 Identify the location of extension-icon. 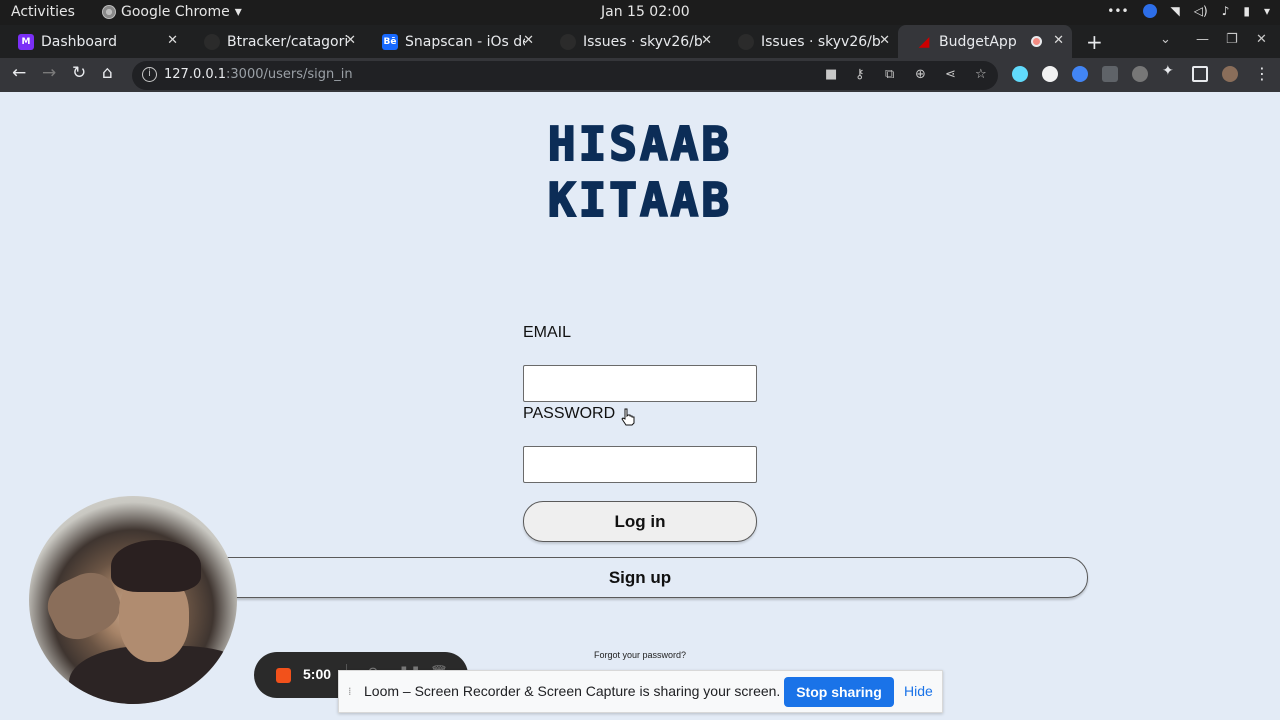
(1050, 74).